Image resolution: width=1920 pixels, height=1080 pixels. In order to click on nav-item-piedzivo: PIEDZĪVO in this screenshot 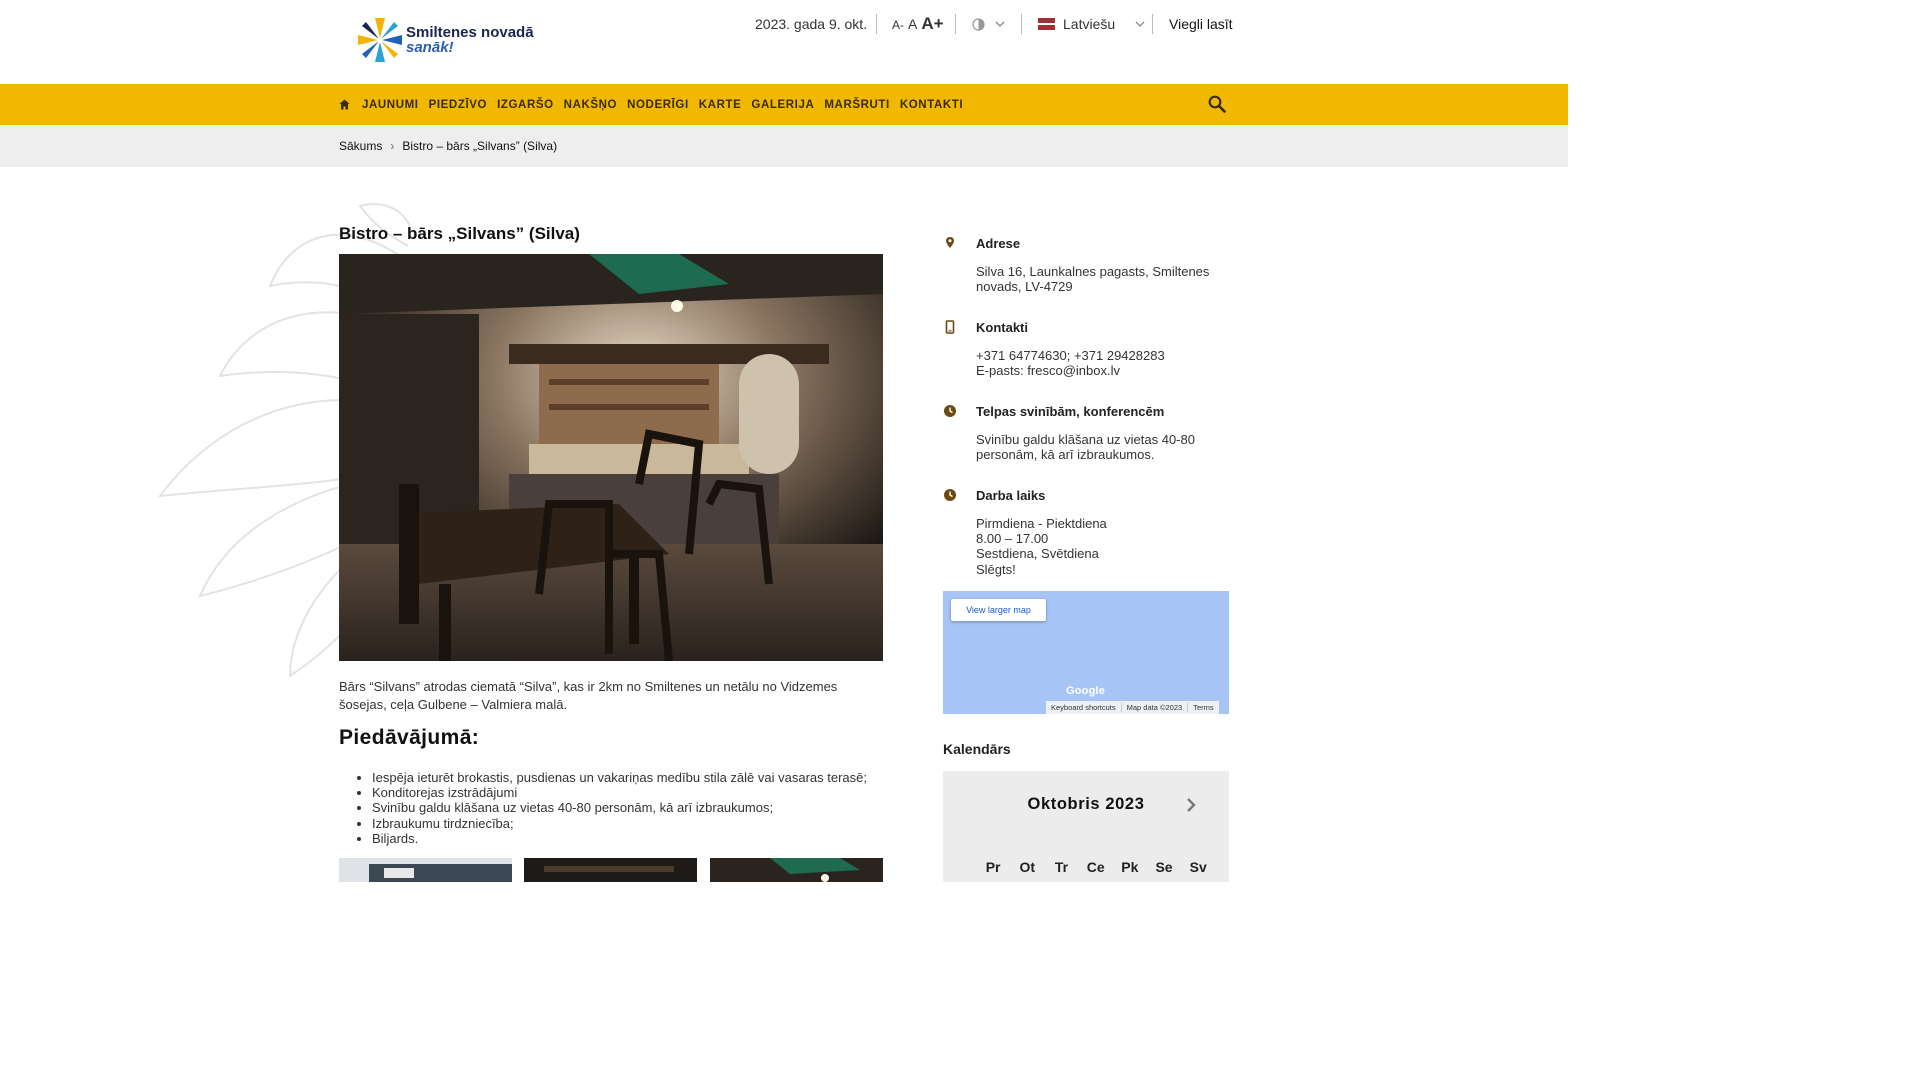, I will do `click(458, 105)`.